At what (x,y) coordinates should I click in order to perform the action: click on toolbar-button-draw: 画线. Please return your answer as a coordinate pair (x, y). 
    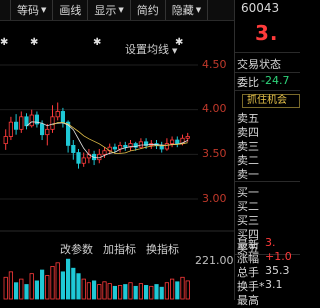
    Looking at the image, I should click on (71, 10).